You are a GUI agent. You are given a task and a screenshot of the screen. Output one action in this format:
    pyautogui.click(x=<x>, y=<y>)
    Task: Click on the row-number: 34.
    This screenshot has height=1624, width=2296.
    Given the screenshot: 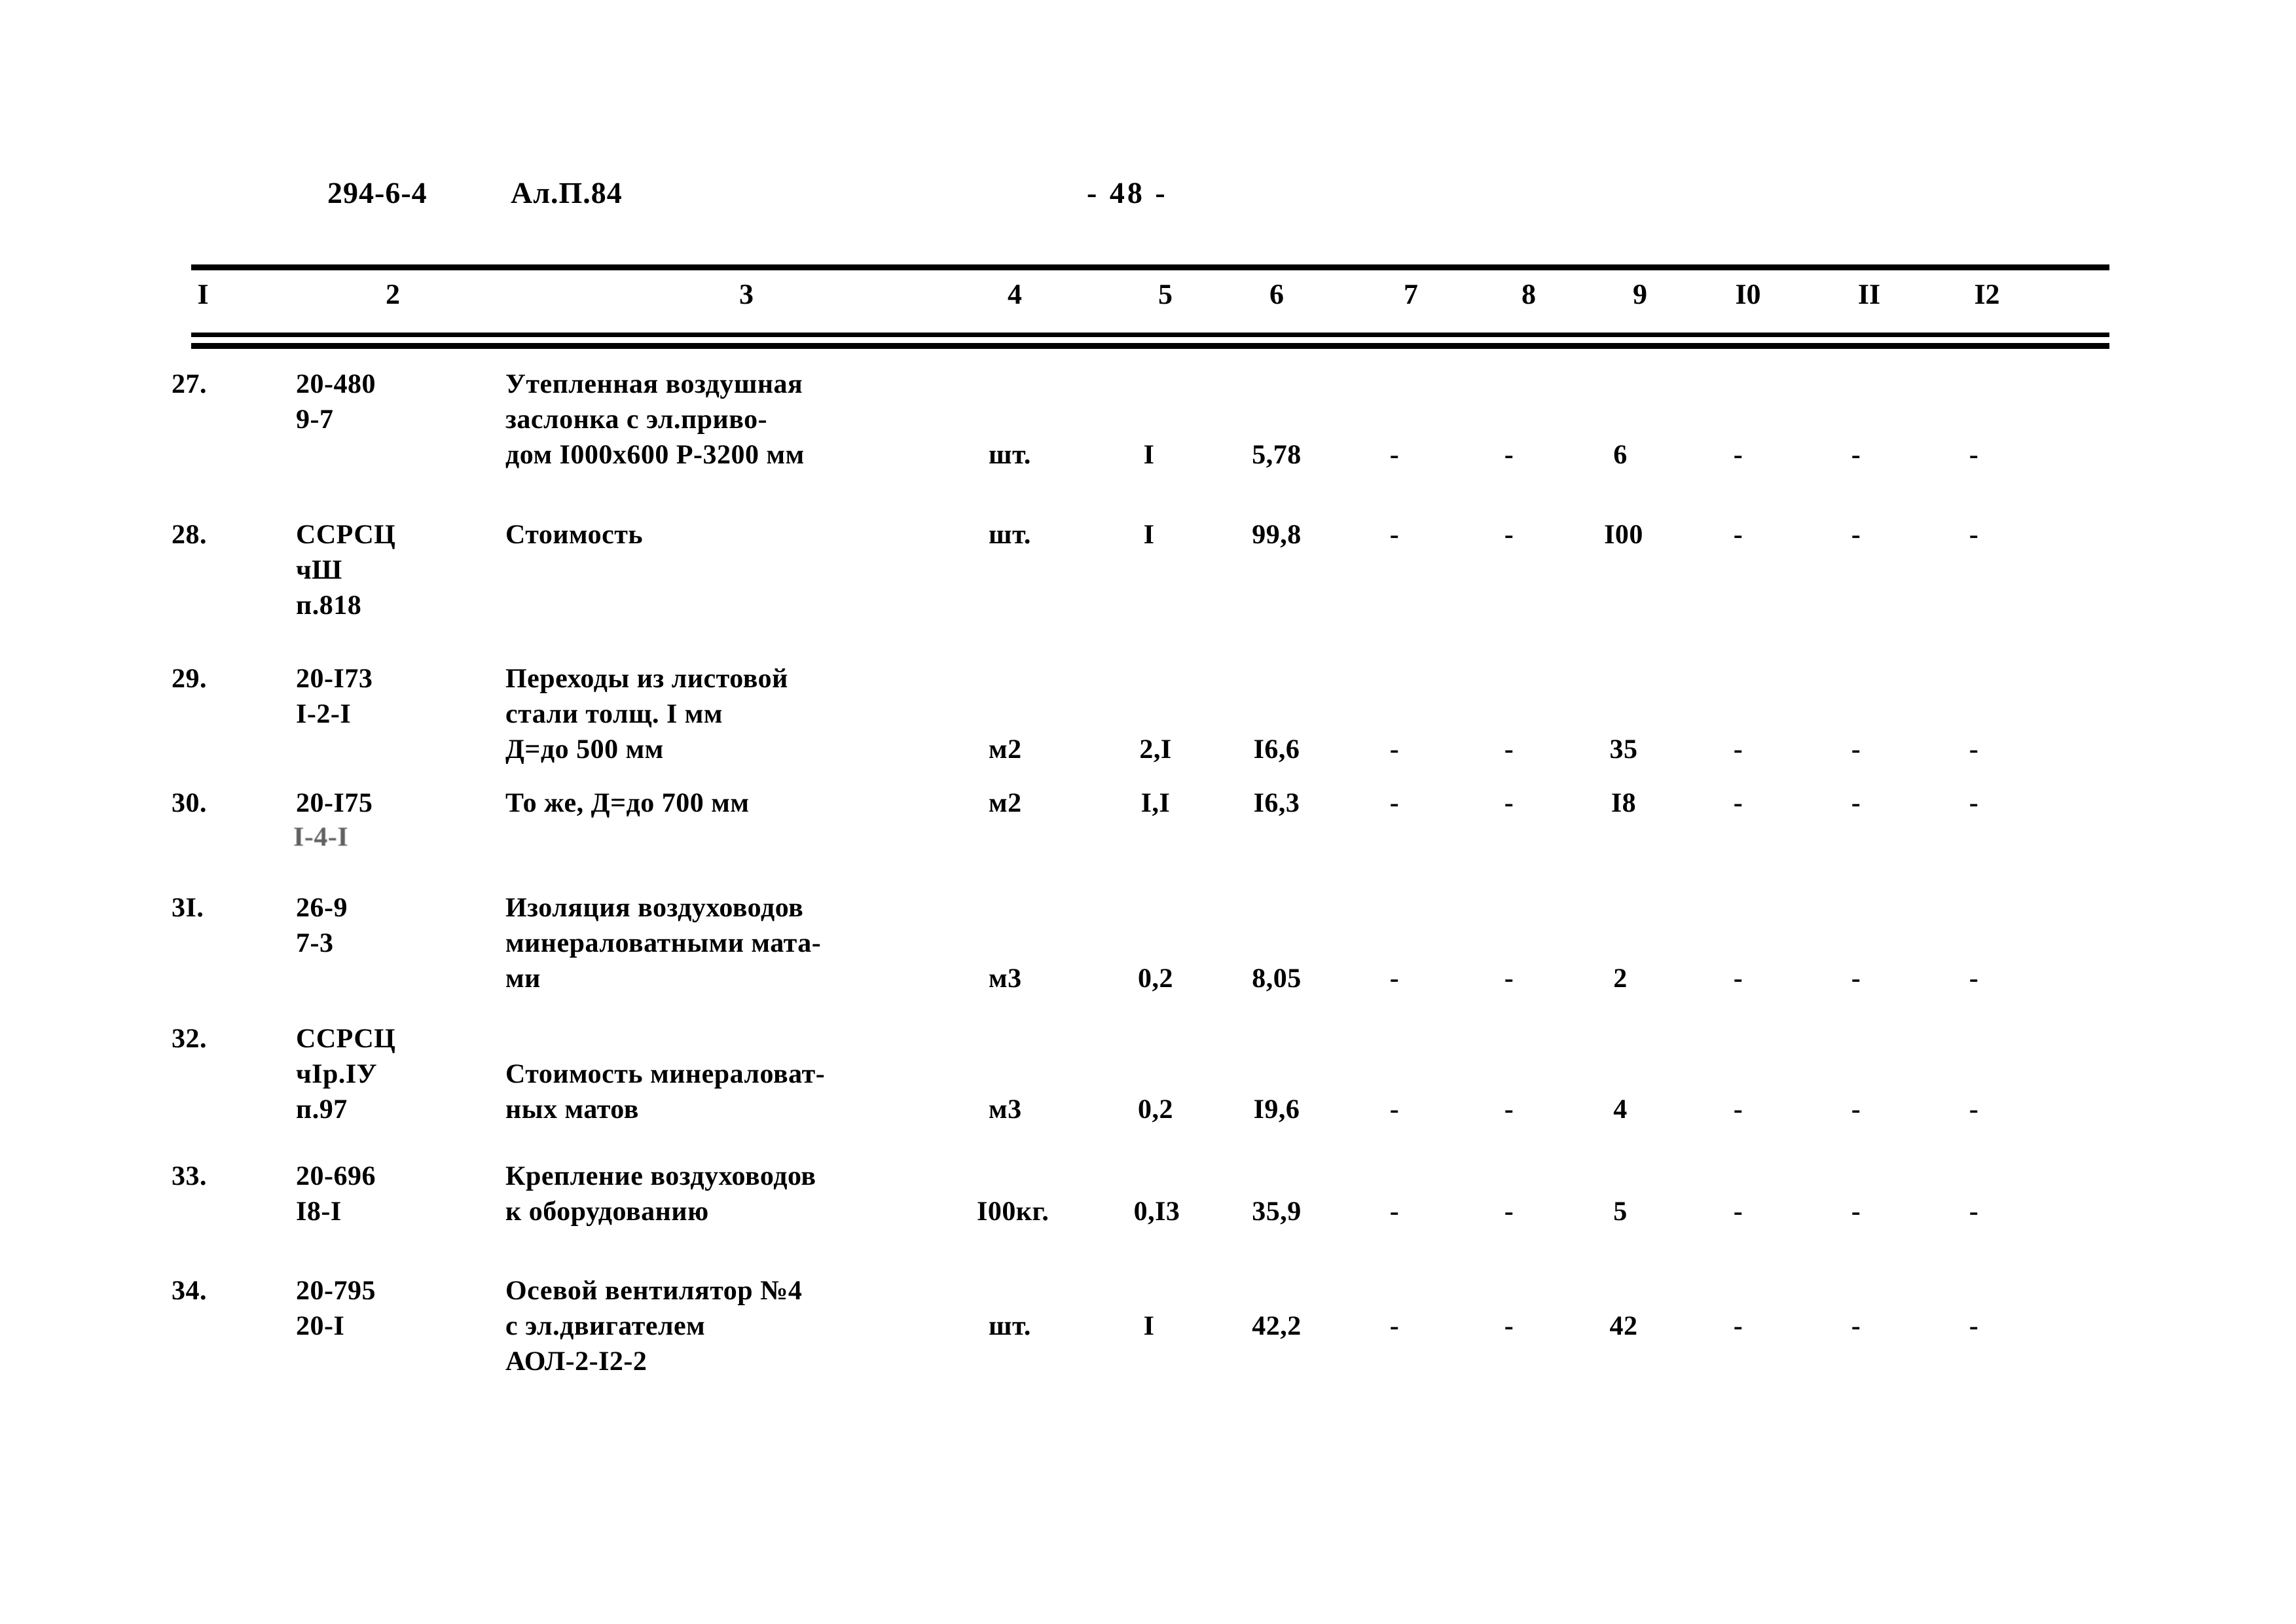 What is the action you would take?
    pyautogui.click(x=189, y=1291)
    